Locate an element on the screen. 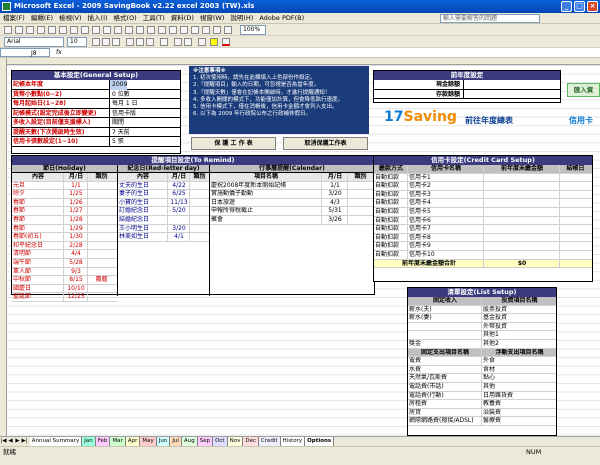 Image resolution: width=600 pixels, height=465 pixels. invest-item: 外幣投資 is located at coordinates (519, 327).